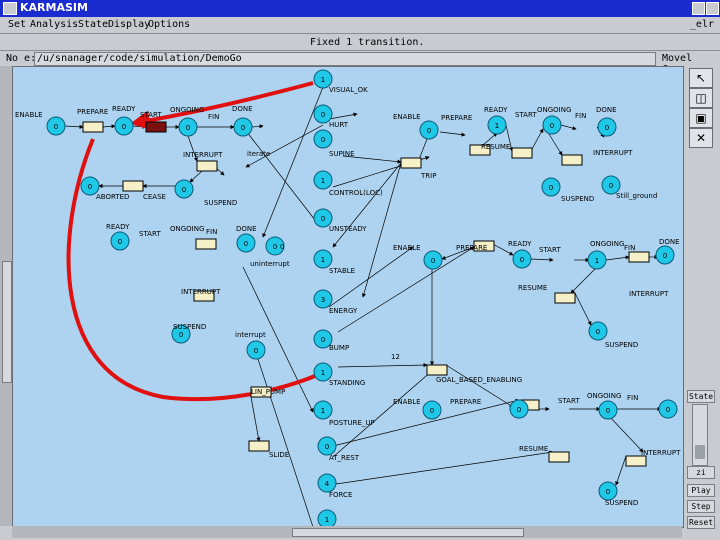 The width and height of the screenshot is (720, 540). I want to click on play-button: Play, so click(701, 490).